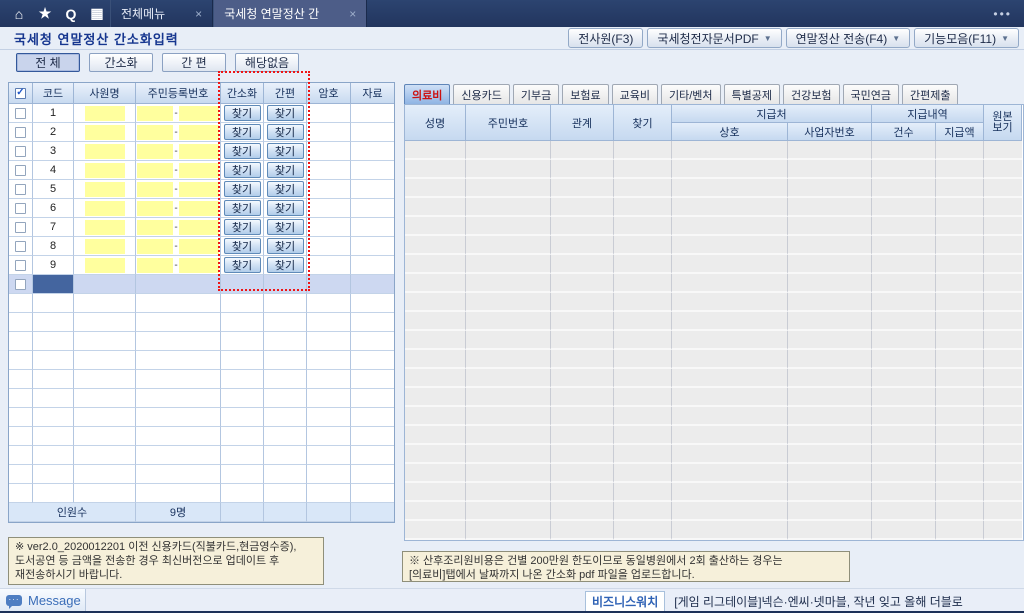 The width and height of the screenshot is (1024, 613). What do you see at coordinates (481, 94) in the screenshot?
I see `tab-credit-card: 신용카드` at bounding box center [481, 94].